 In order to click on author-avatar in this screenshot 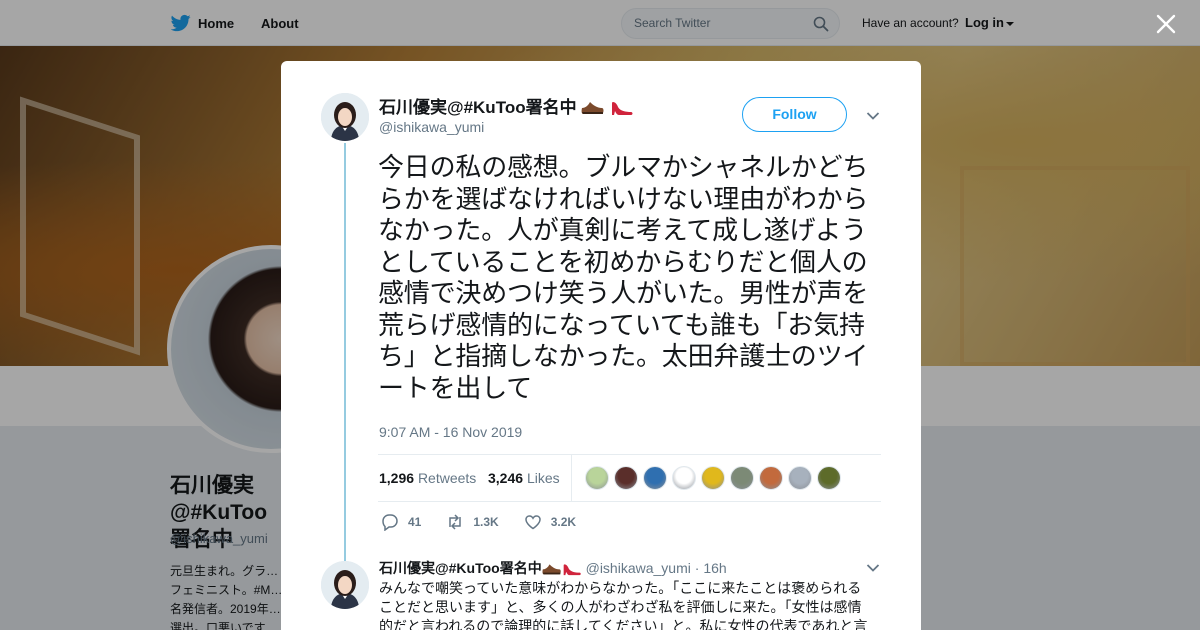, I will do `click(345, 117)`.